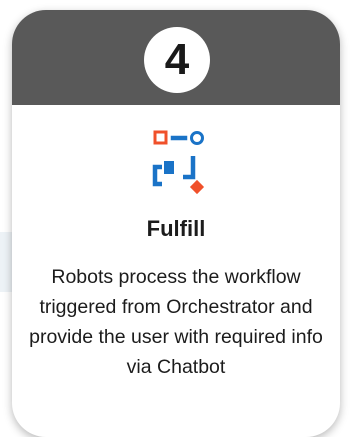 This screenshot has width=352, height=437. What do you see at coordinates (160, 137) in the screenshot?
I see `workflow-start-node` at bounding box center [160, 137].